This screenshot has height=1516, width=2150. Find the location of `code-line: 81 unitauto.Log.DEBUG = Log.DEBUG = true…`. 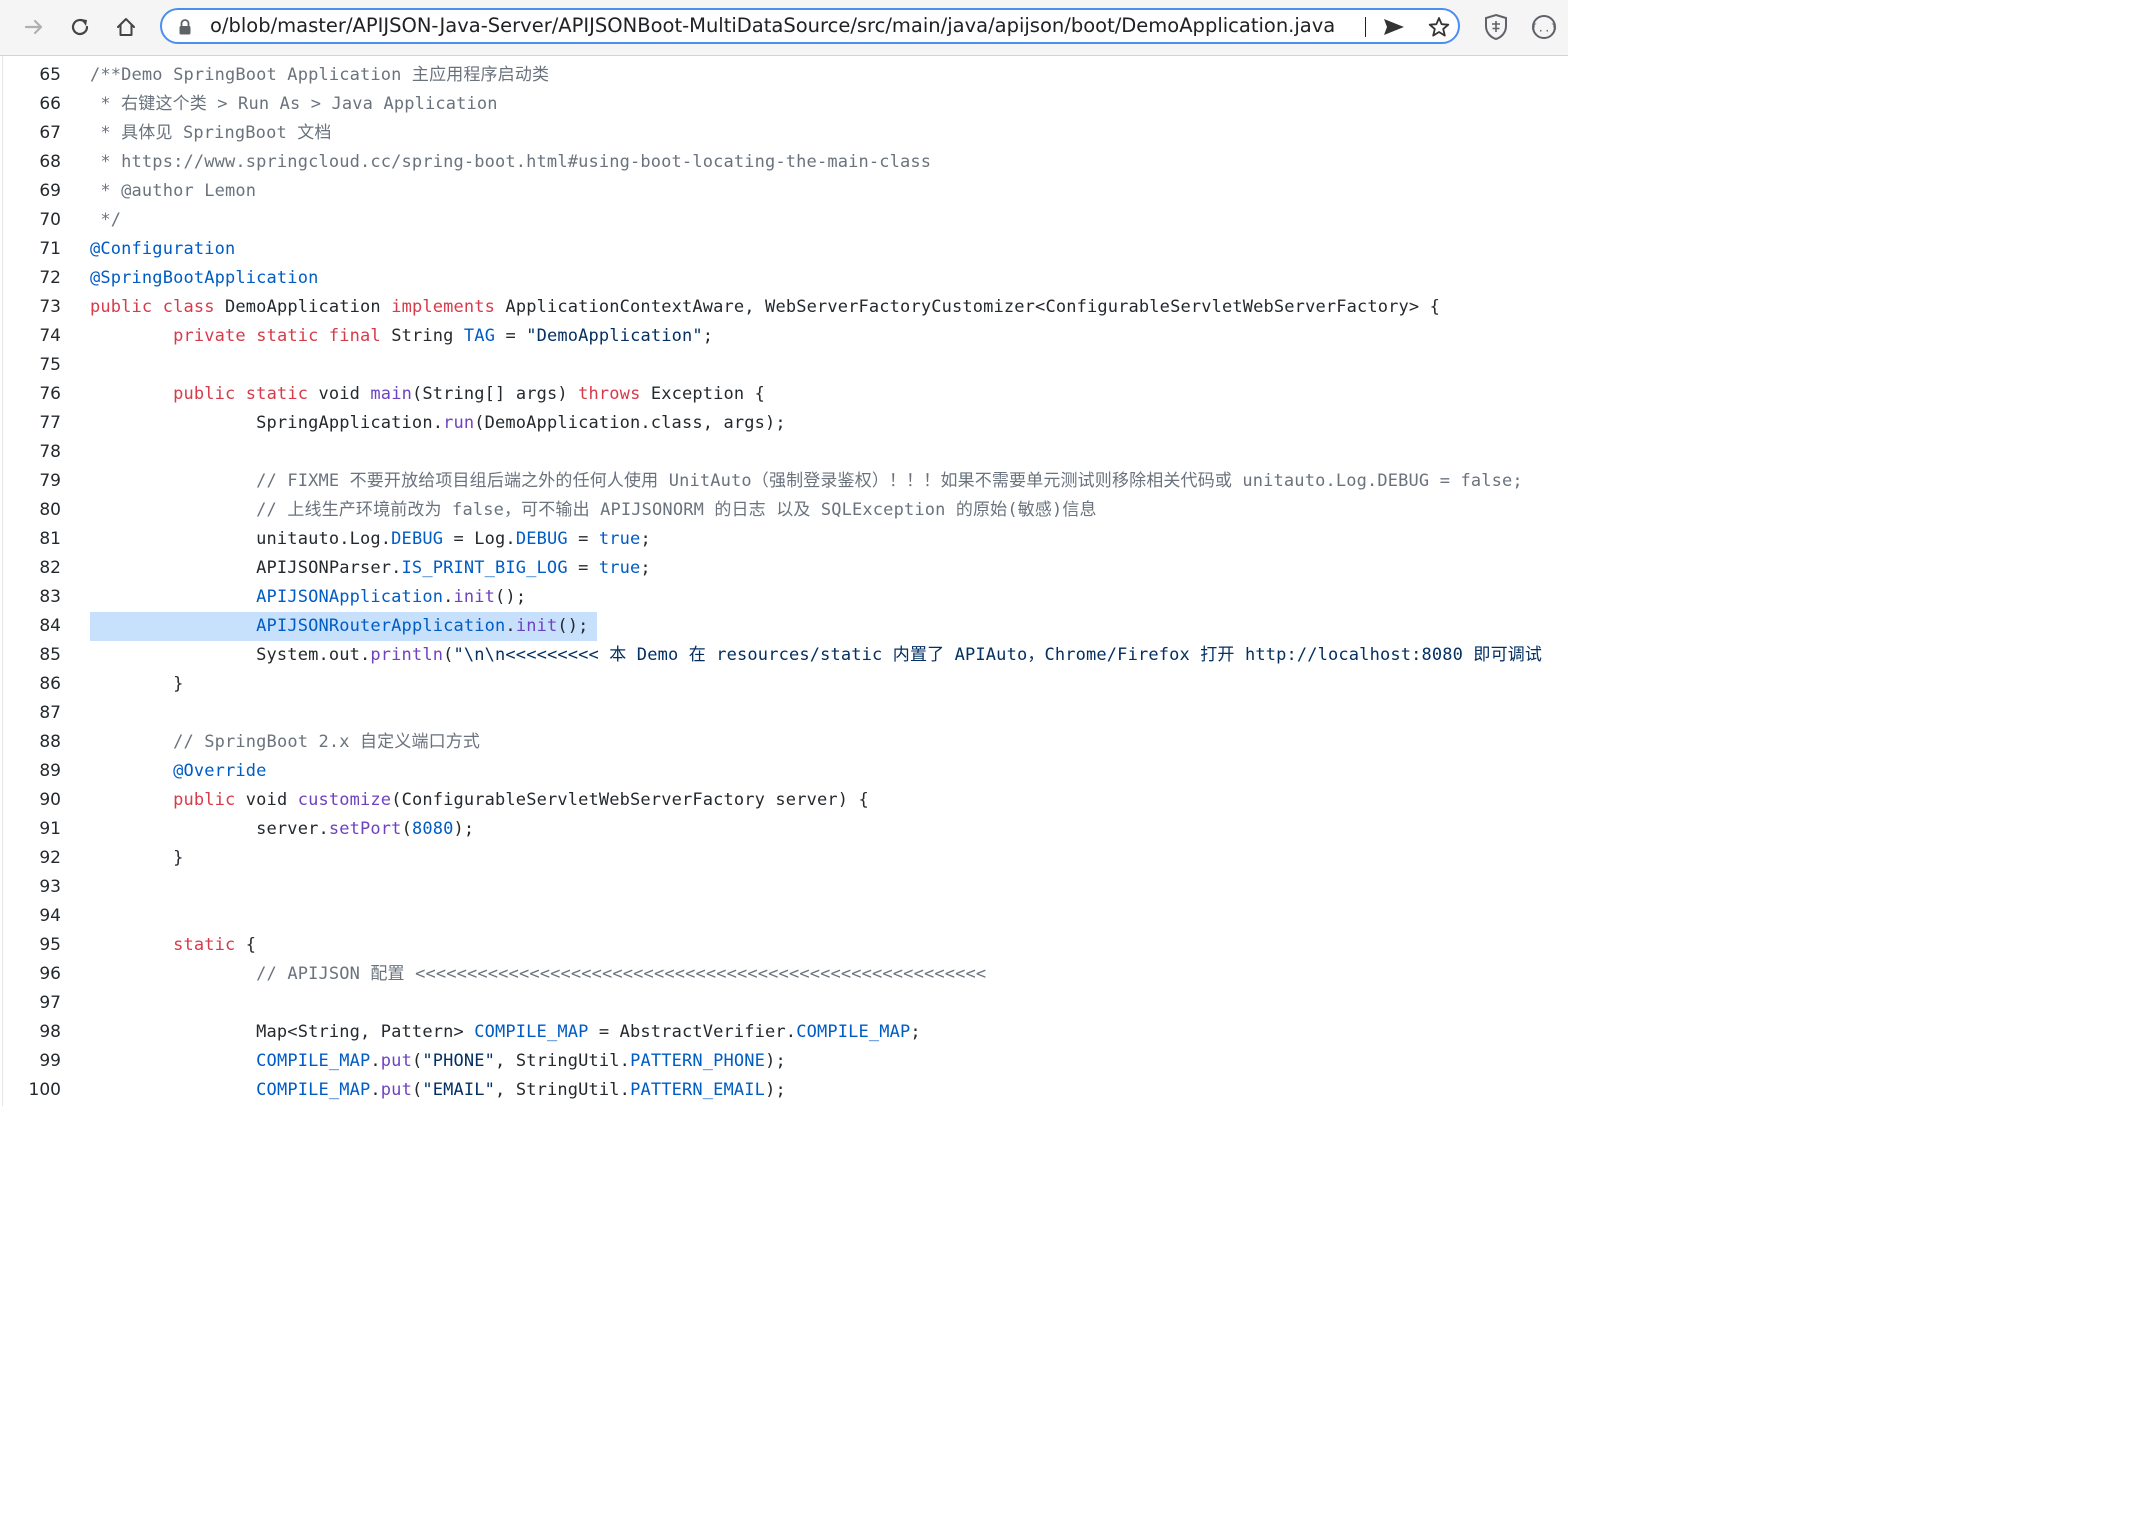

code-line: 81 unitauto.Log.DEBUG = Log.DEBUG = true… is located at coordinates (784, 539).